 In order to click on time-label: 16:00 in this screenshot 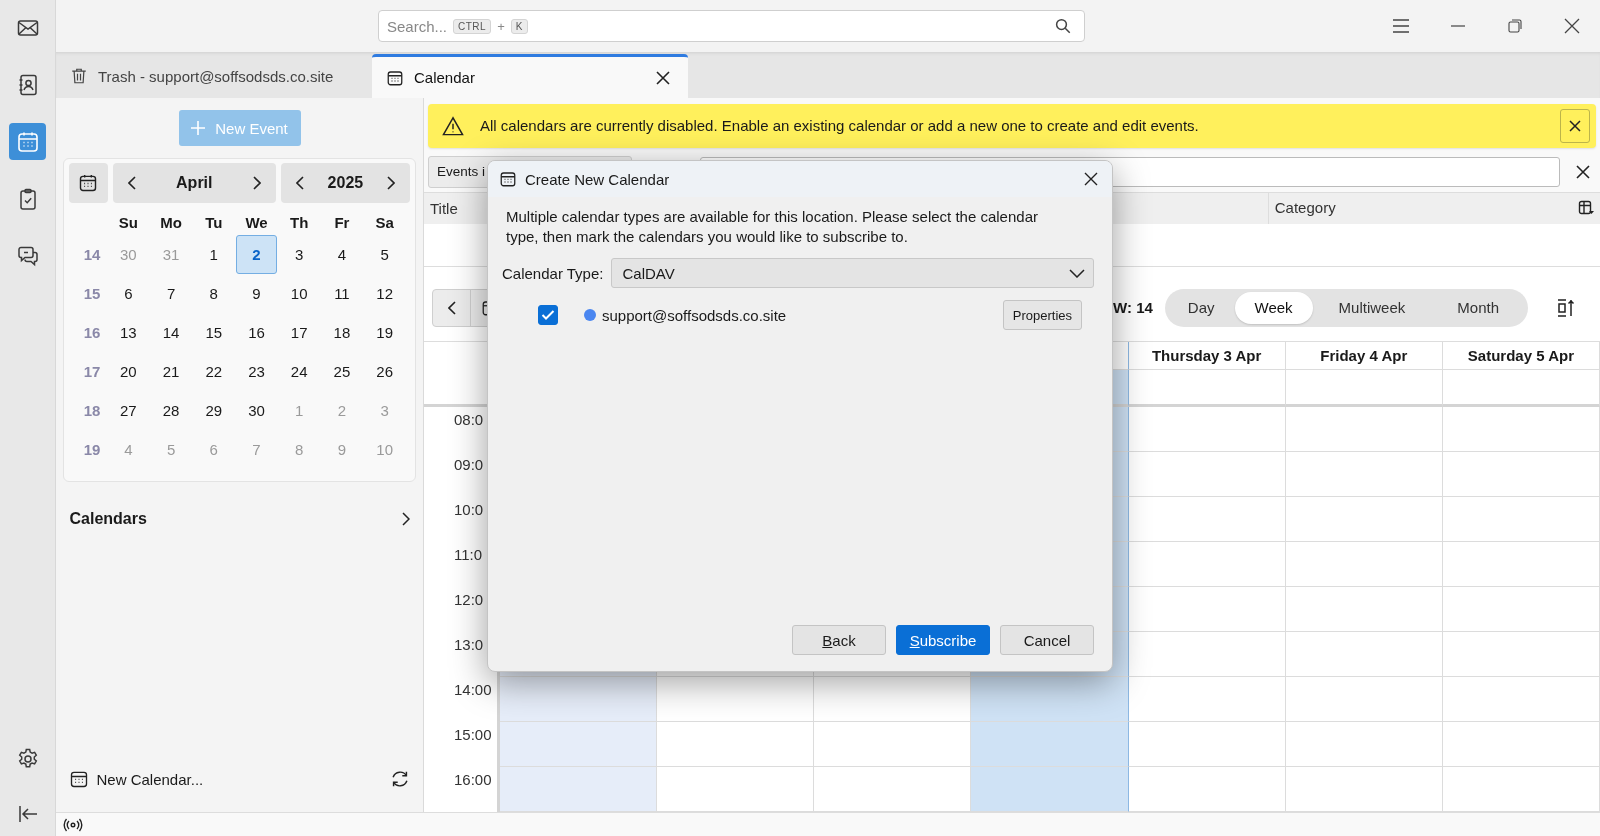, I will do `click(473, 779)`.